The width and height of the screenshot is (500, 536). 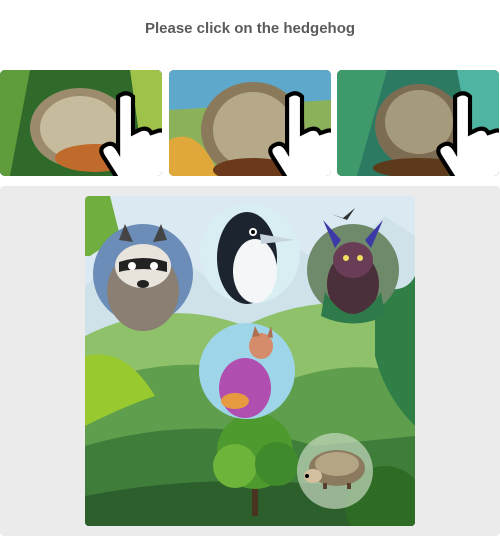 What do you see at coordinates (250, 28) in the screenshot?
I see `instruction-text: Please click on the hedgehog` at bounding box center [250, 28].